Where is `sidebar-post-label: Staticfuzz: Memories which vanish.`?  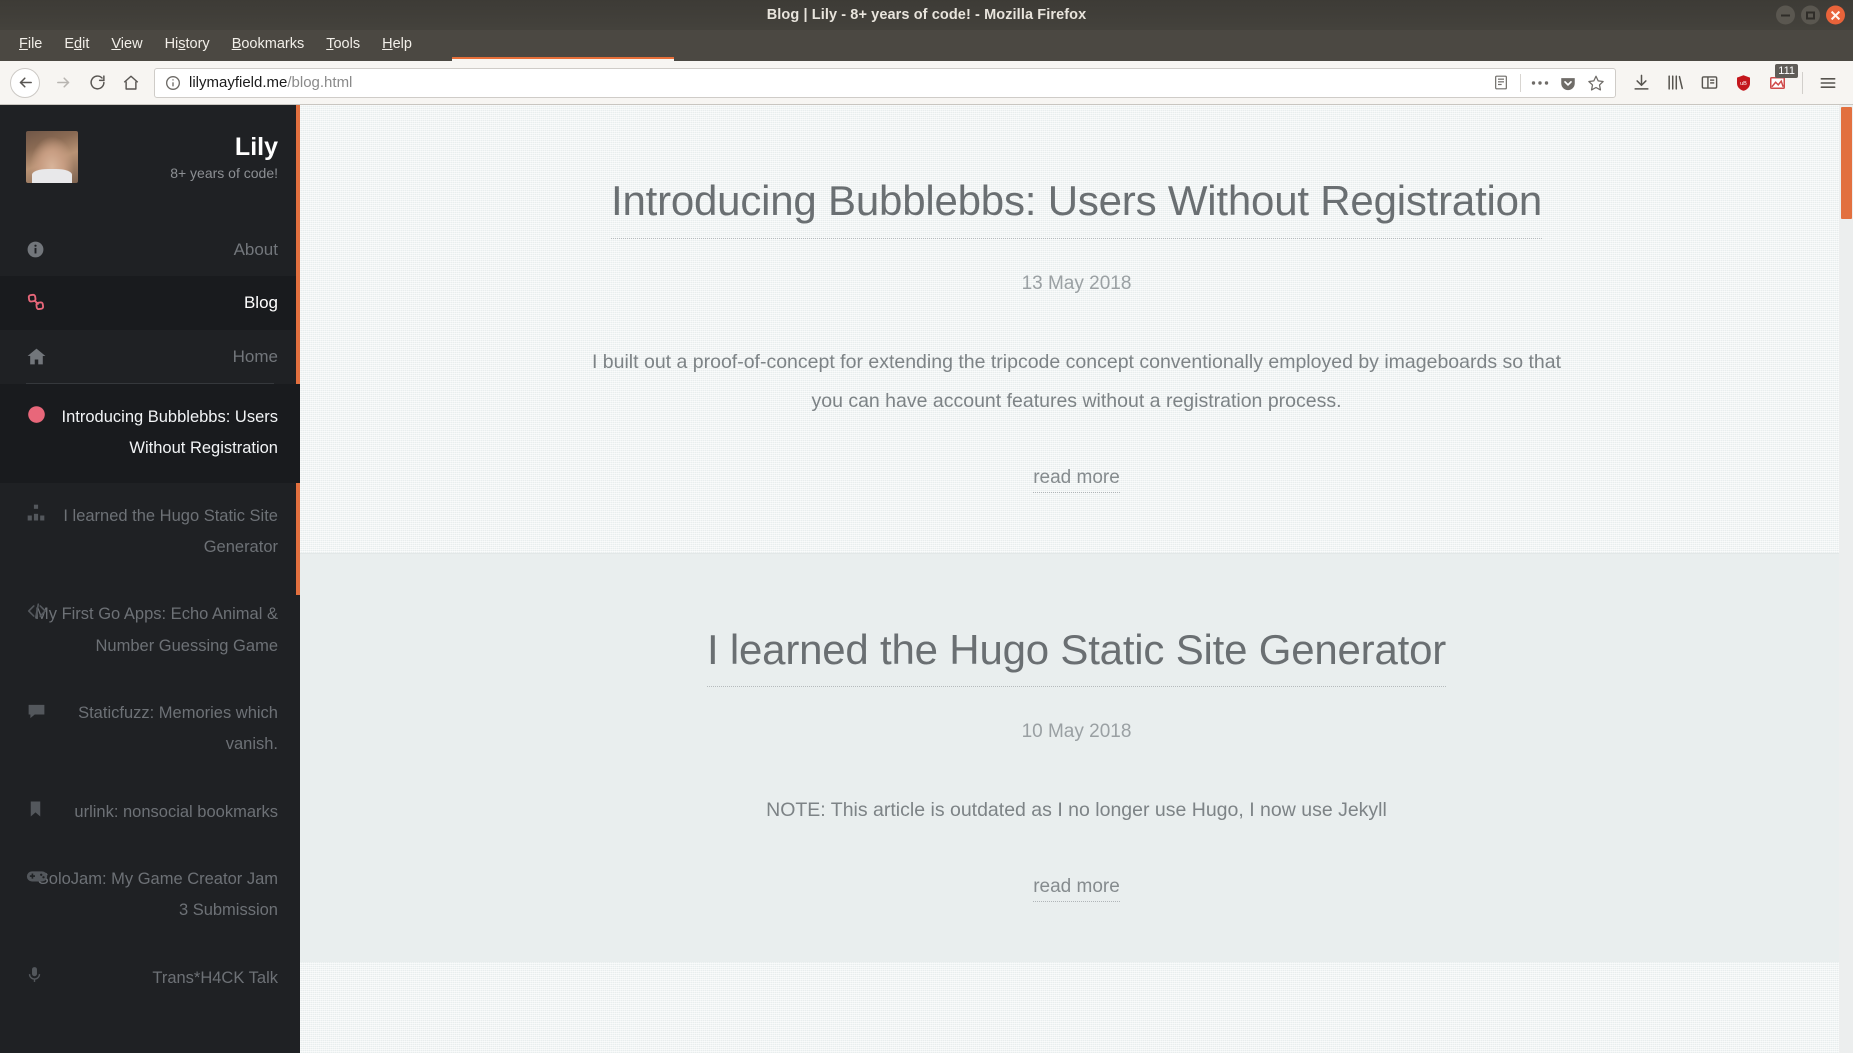
sidebar-post-label: Staticfuzz: Memories which vanish. is located at coordinates (178, 729).